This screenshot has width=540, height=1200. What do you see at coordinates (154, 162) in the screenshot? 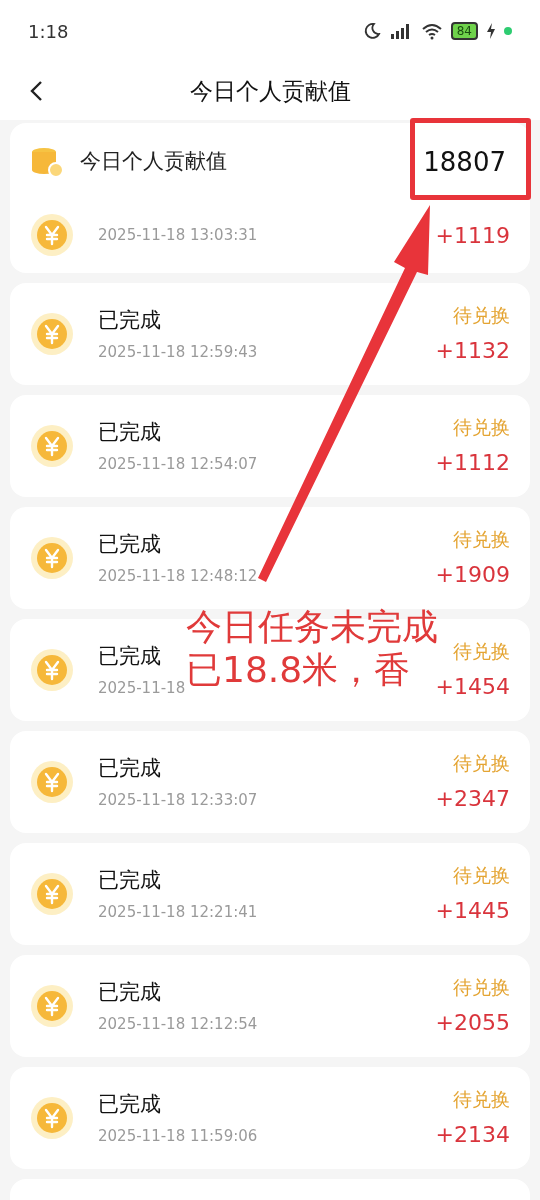
I see `summary-label: 今日个人贡献值` at bounding box center [154, 162].